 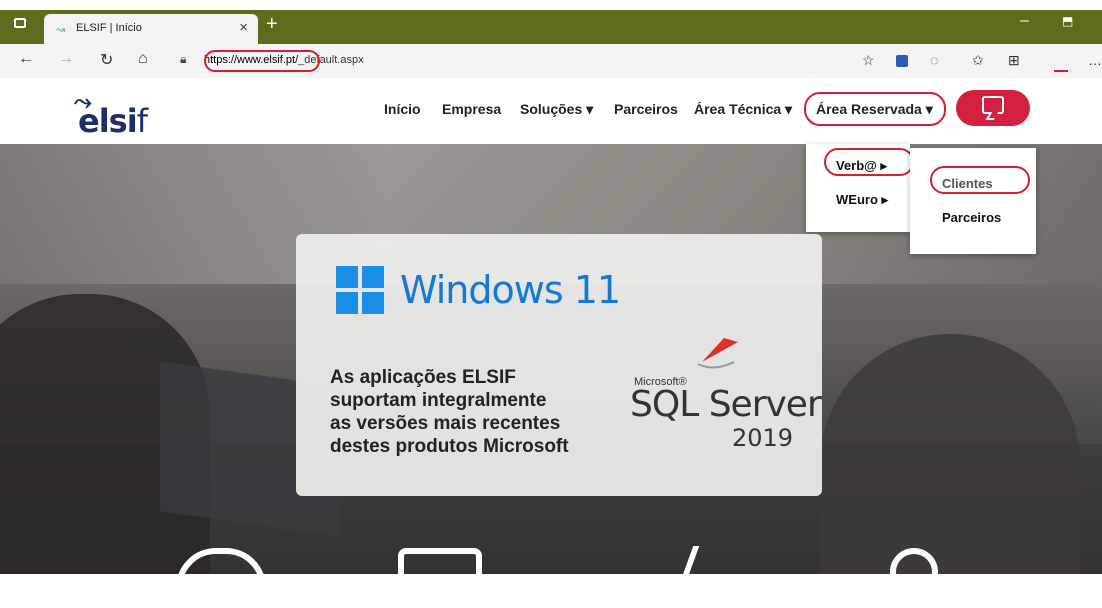 I want to click on read-aloud-icon: ☆, so click(x=868, y=60).